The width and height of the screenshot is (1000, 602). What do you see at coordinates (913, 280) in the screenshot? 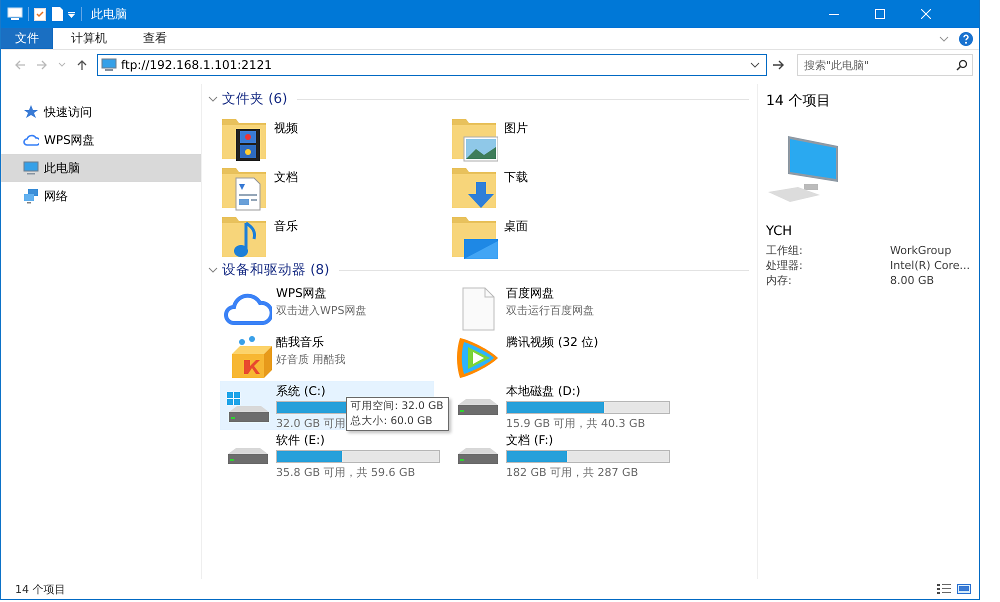
I see `property-value: 8.00 GB` at bounding box center [913, 280].